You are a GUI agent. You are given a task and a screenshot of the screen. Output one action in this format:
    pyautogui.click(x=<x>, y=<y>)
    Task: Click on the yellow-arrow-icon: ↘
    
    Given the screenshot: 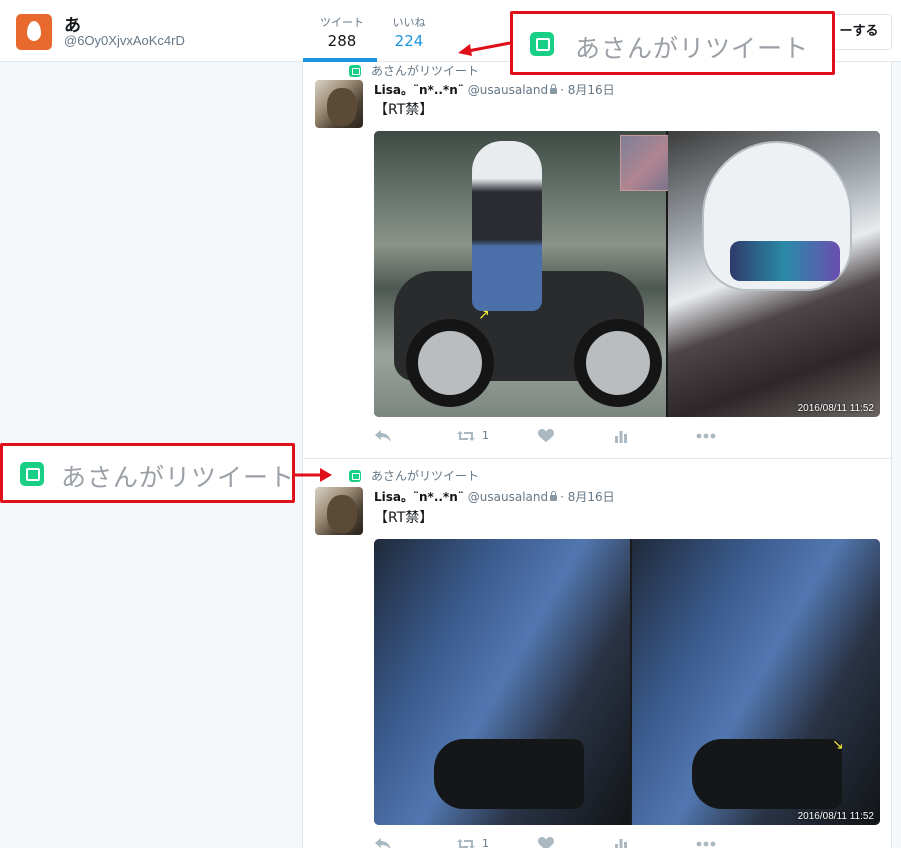 What is the action you would take?
    pyautogui.click(x=838, y=745)
    